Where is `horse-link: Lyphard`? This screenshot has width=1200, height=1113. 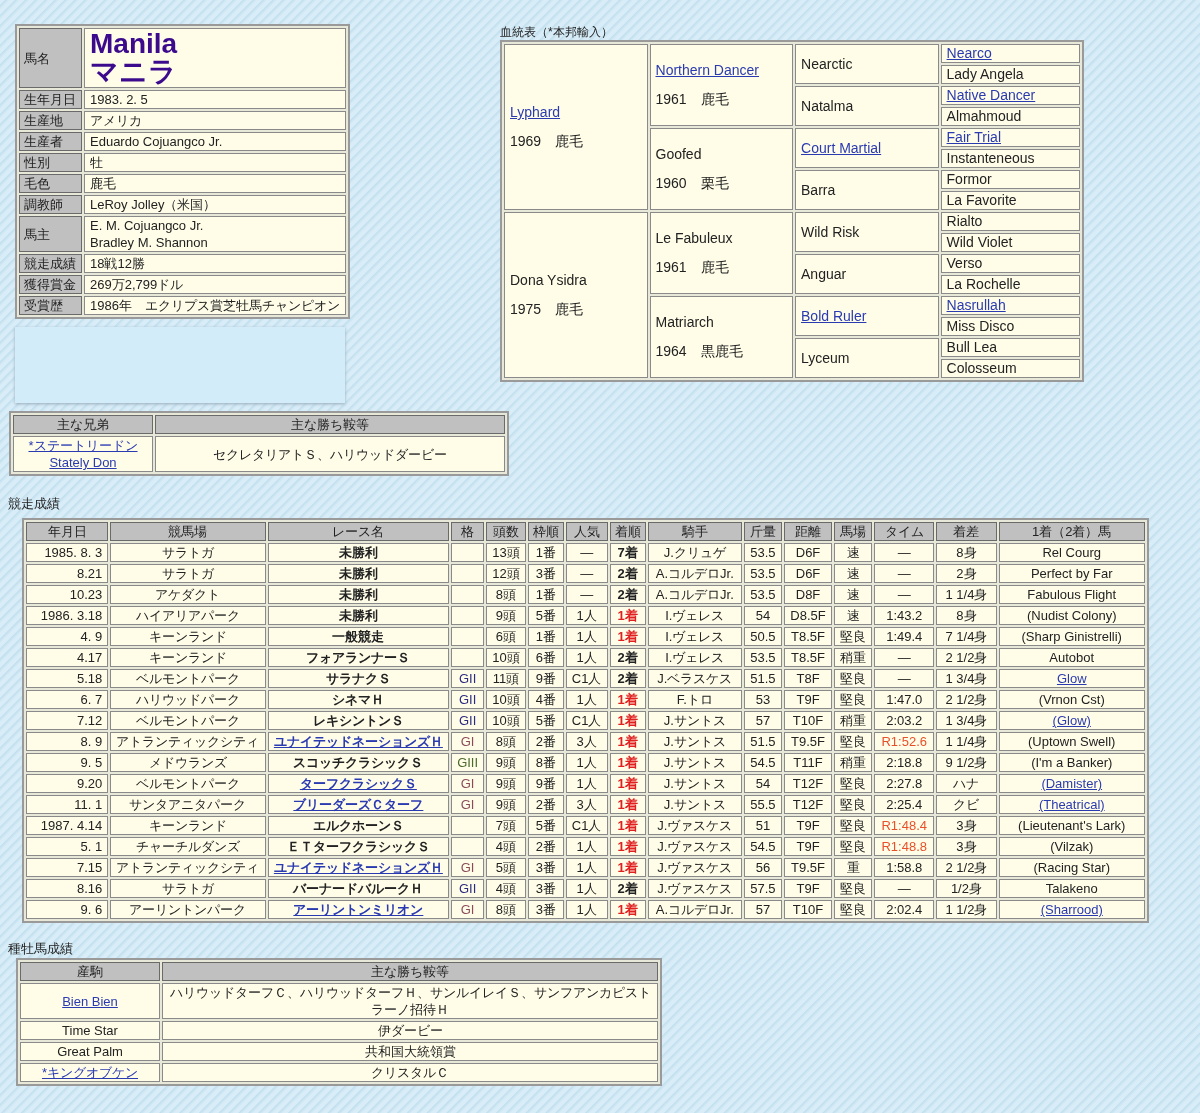 horse-link: Lyphard is located at coordinates (535, 112).